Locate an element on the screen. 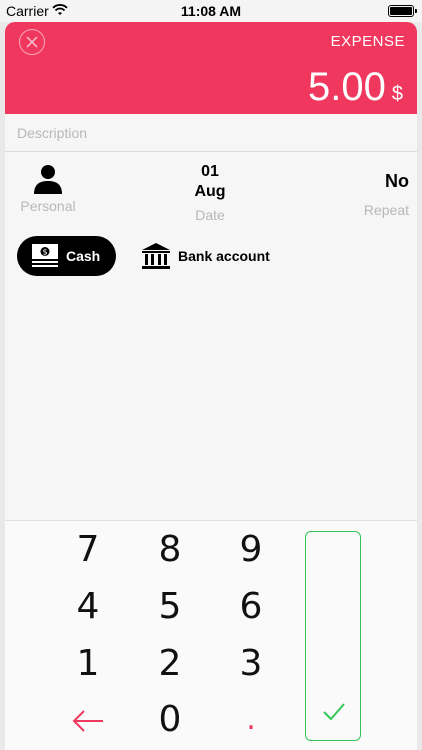 The image size is (422, 750). person-icon is located at coordinates (48, 179).